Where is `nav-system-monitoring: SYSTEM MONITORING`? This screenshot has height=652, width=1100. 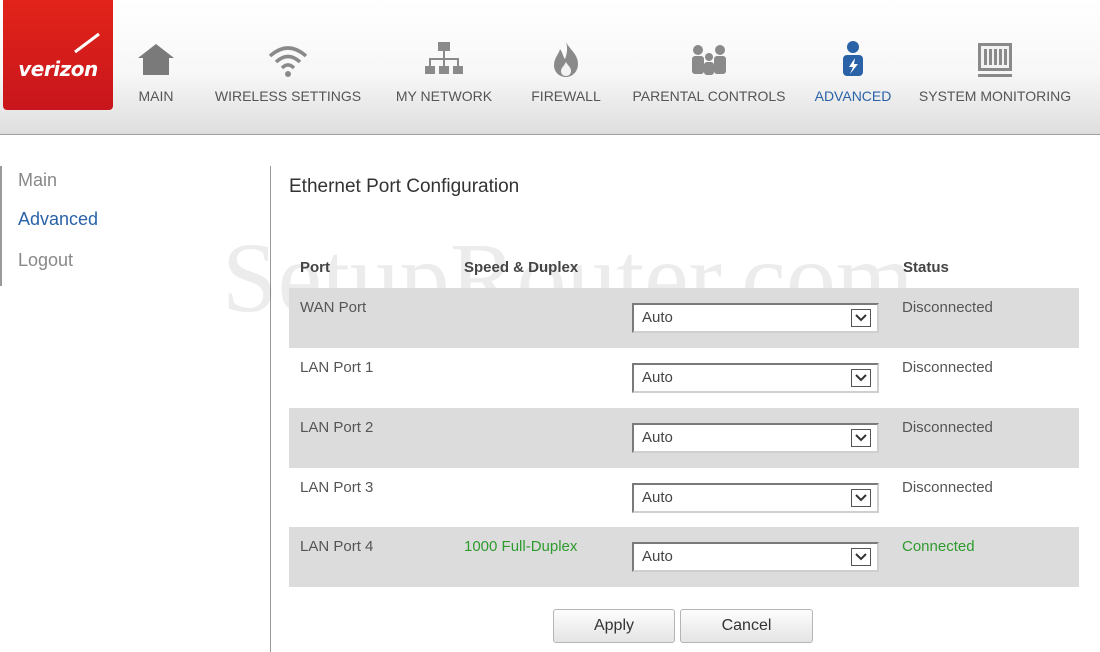
nav-system-monitoring: SYSTEM MONITORING is located at coordinates (995, 67).